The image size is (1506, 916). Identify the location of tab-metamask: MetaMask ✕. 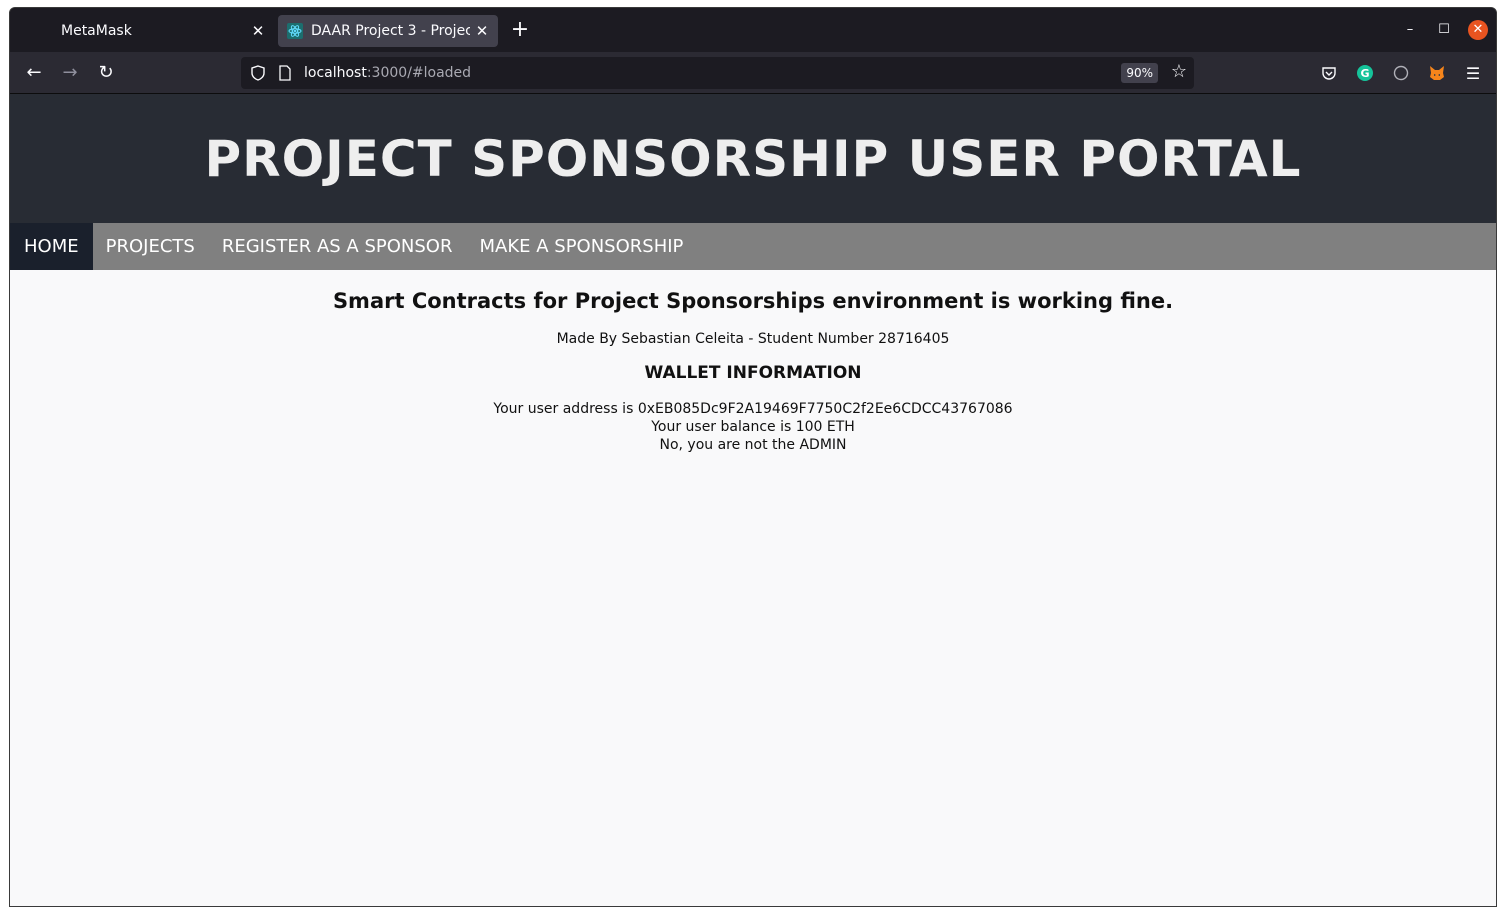
(145, 31).